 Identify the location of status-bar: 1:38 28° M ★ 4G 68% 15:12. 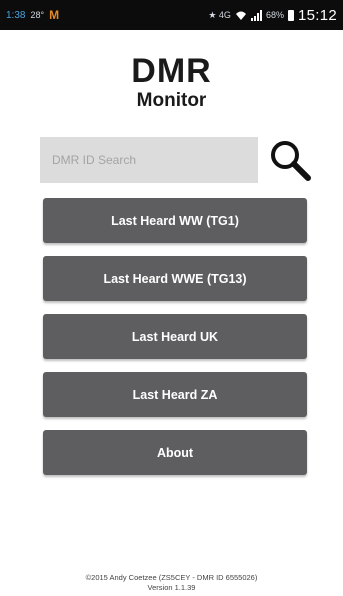
(171, 15).